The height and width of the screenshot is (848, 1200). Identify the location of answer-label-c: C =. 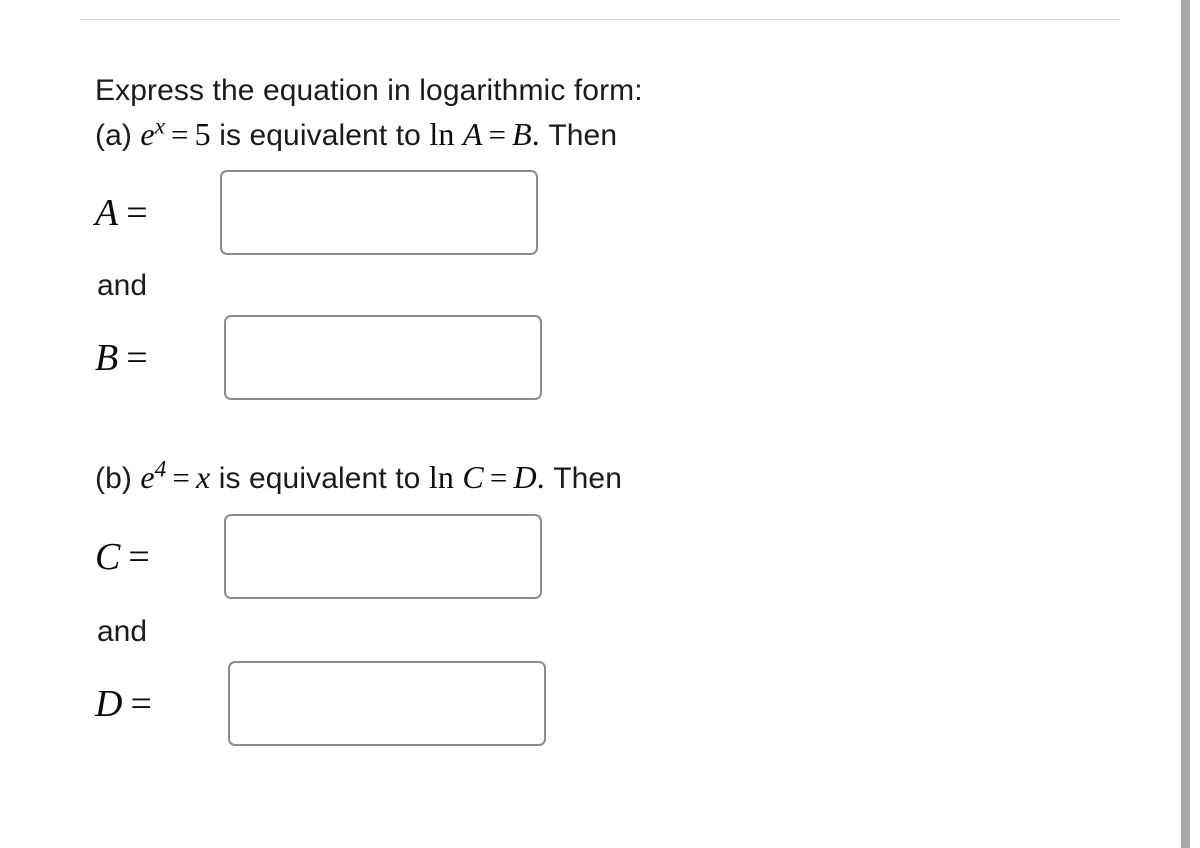
(122, 556).